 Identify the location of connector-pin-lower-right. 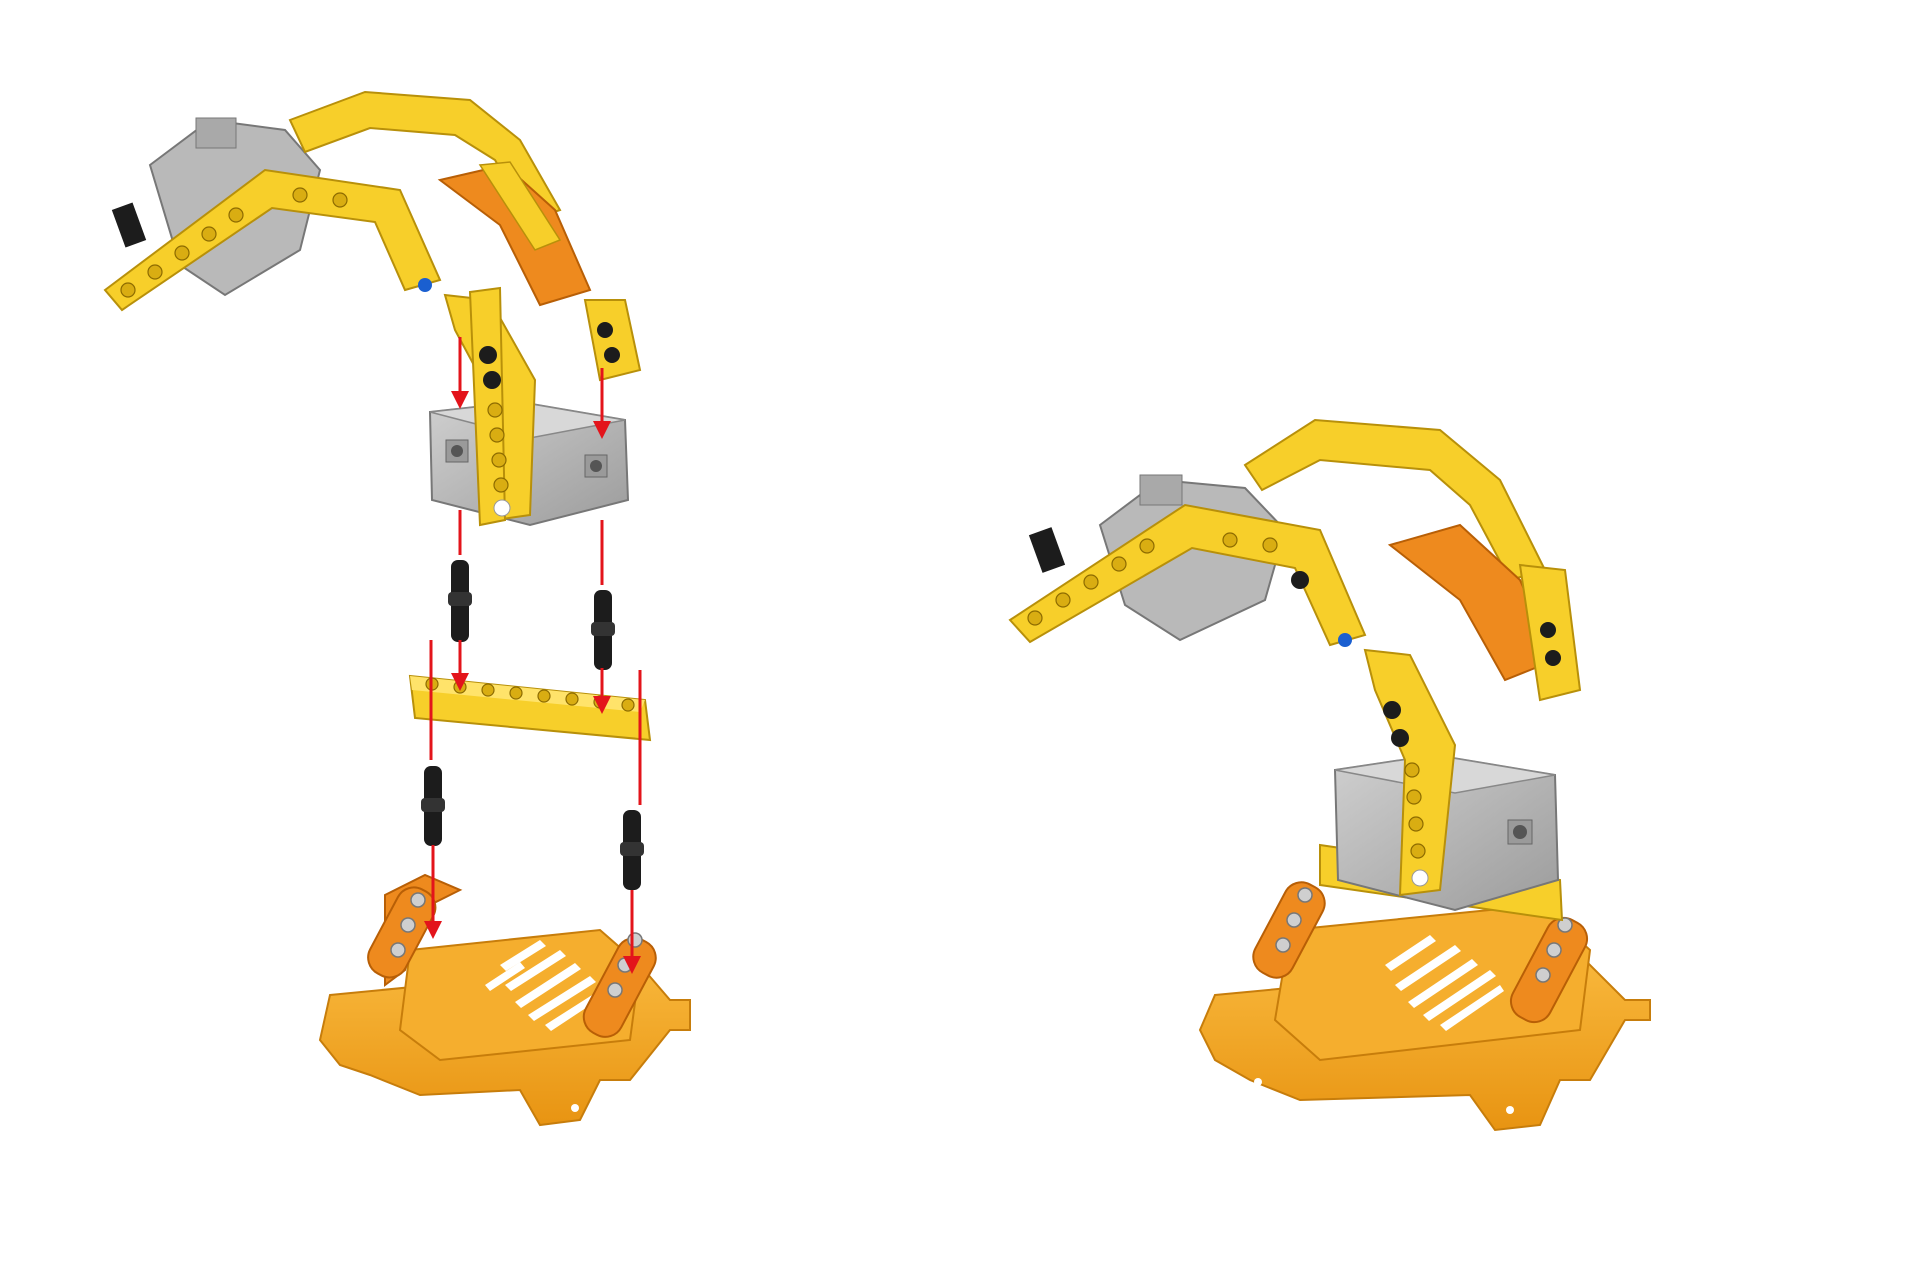
(632, 850).